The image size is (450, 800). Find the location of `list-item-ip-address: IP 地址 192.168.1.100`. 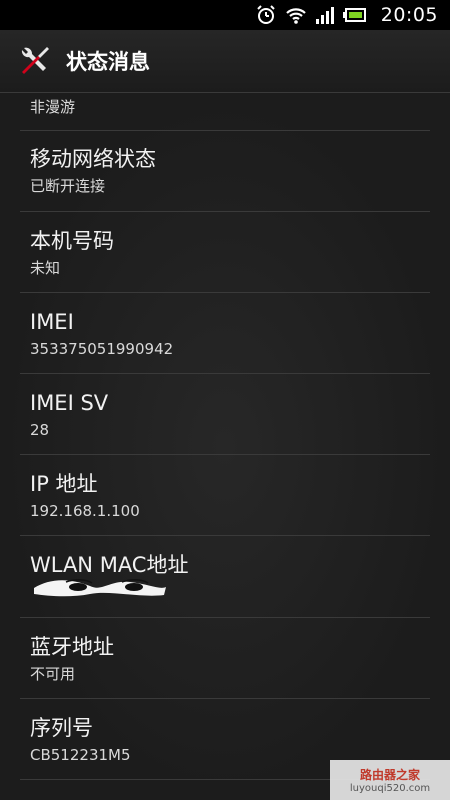

list-item-ip-address: IP 地址 192.168.1.100 is located at coordinates (230, 496).